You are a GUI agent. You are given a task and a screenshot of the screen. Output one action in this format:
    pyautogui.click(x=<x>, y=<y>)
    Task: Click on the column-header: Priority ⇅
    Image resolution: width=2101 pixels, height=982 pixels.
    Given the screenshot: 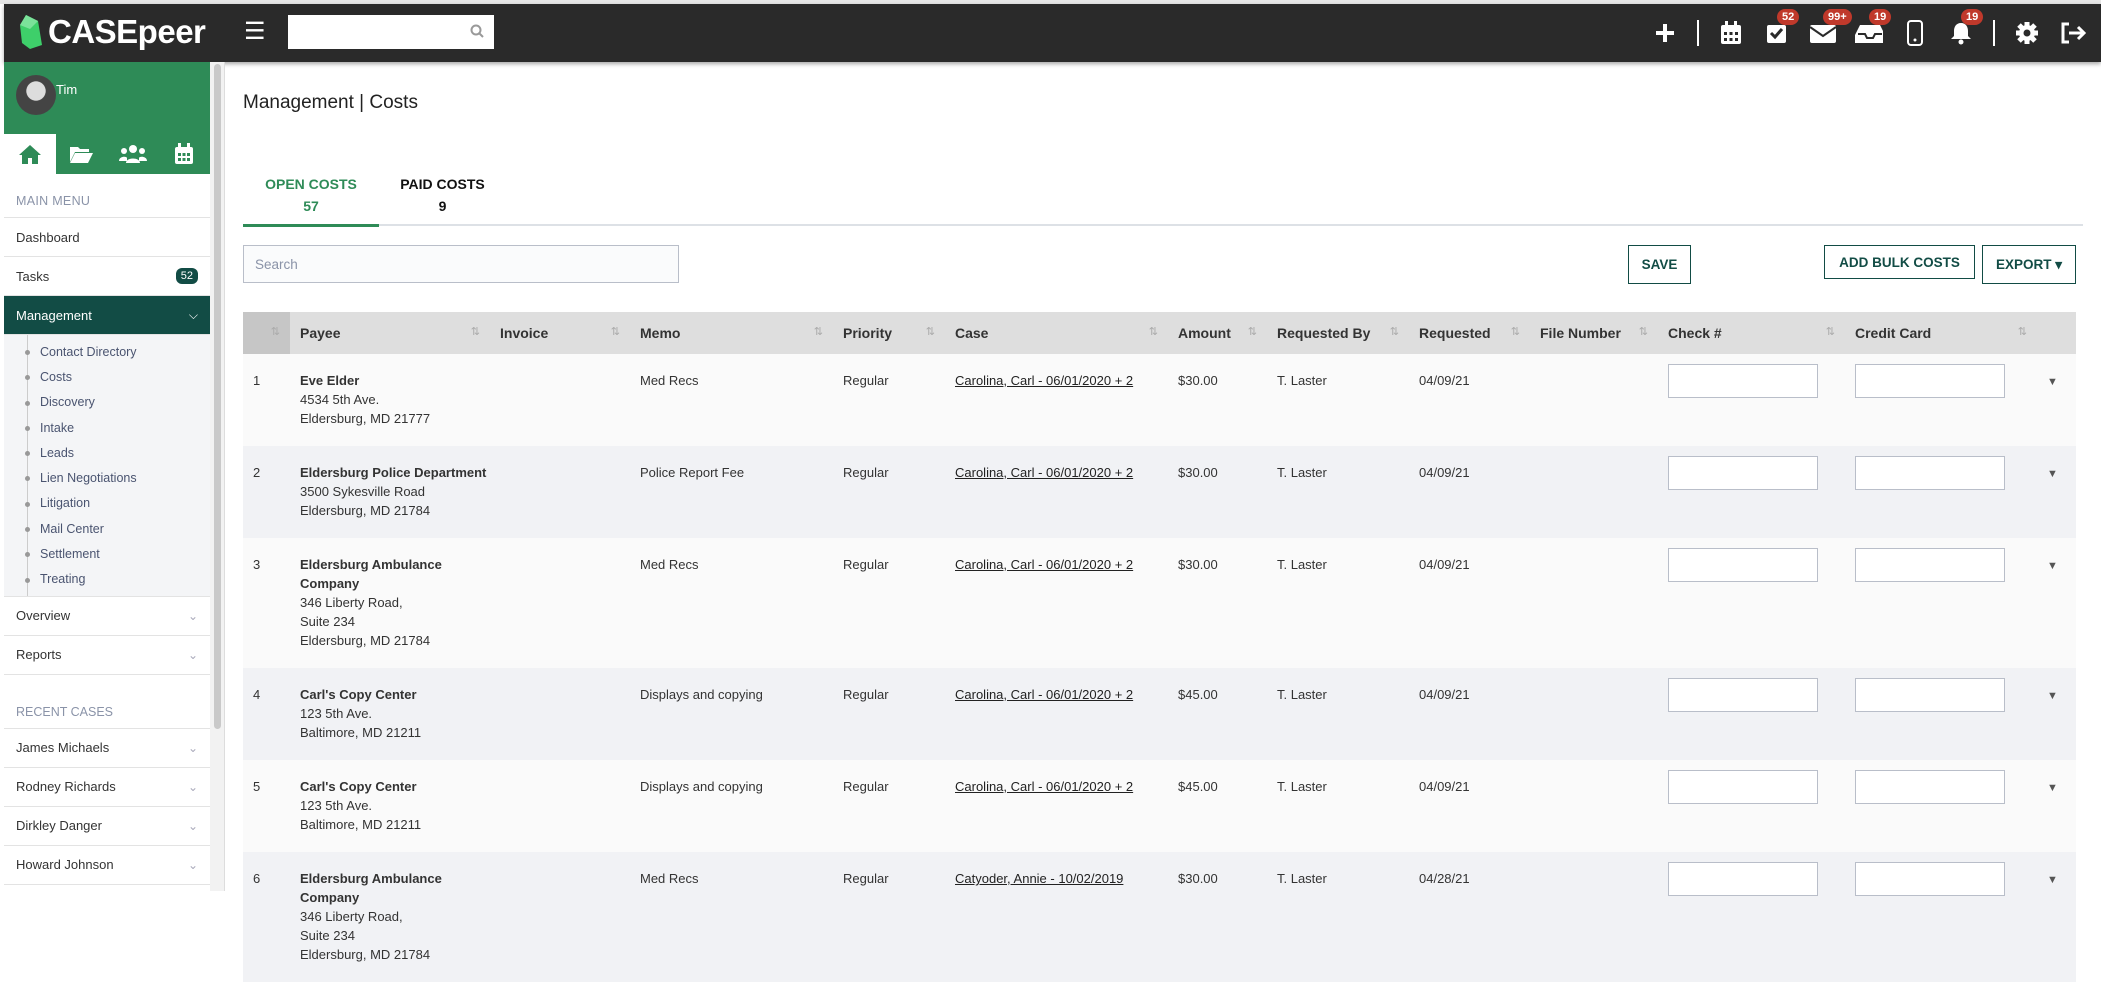 What is the action you would take?
    pyautogui.click(x=889, y=333)
    